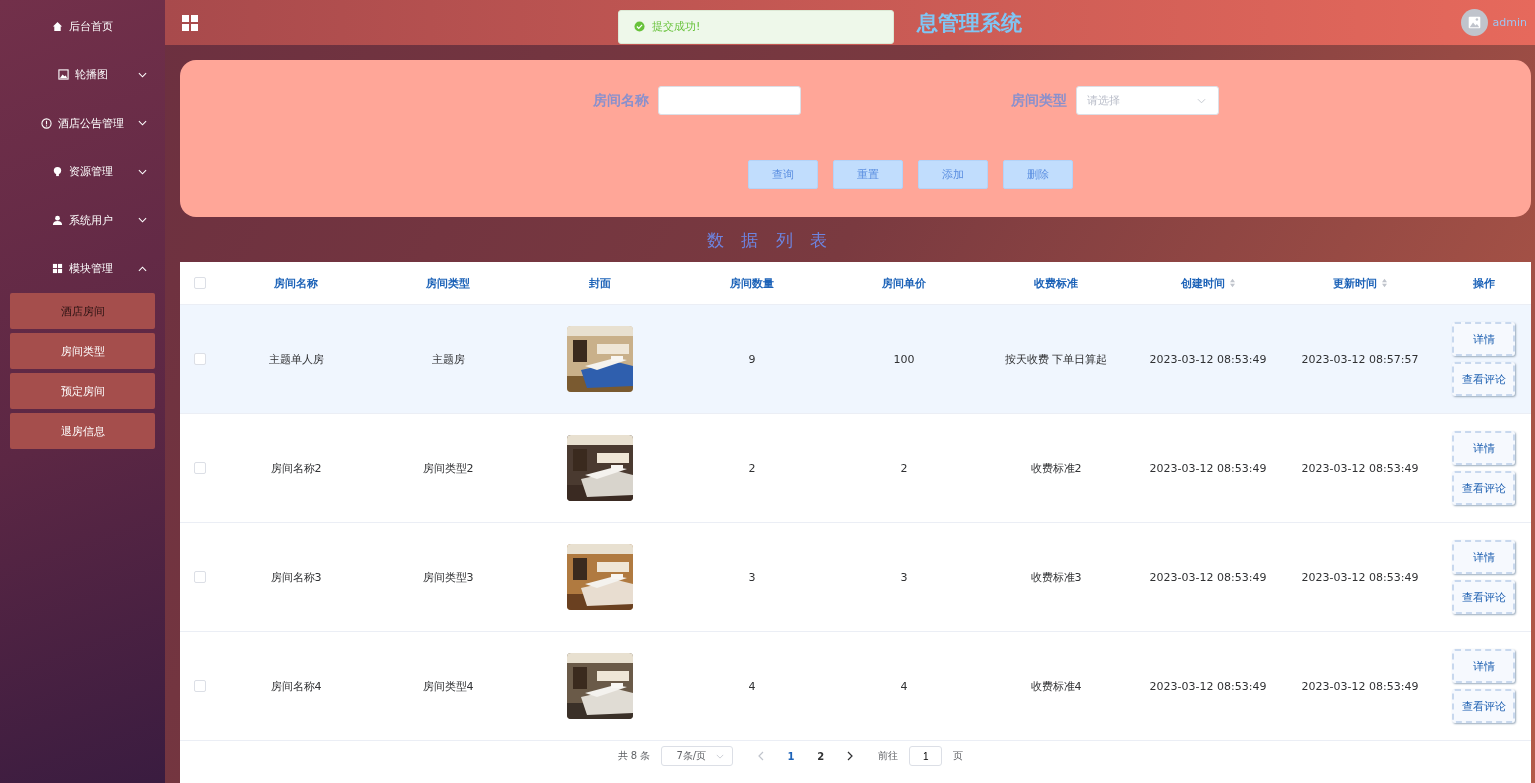 The image size is (1535, 783). I want to click on table-cell: 房间类型3, so click(448, 577).